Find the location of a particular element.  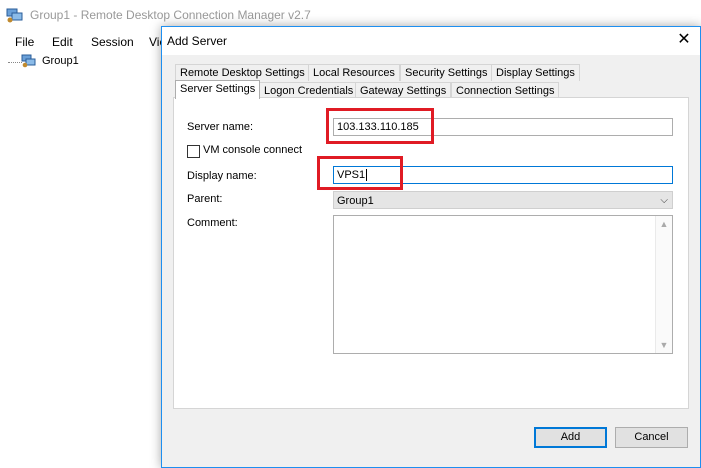

parent-label: Parent: is located at coordinates (205, 199).